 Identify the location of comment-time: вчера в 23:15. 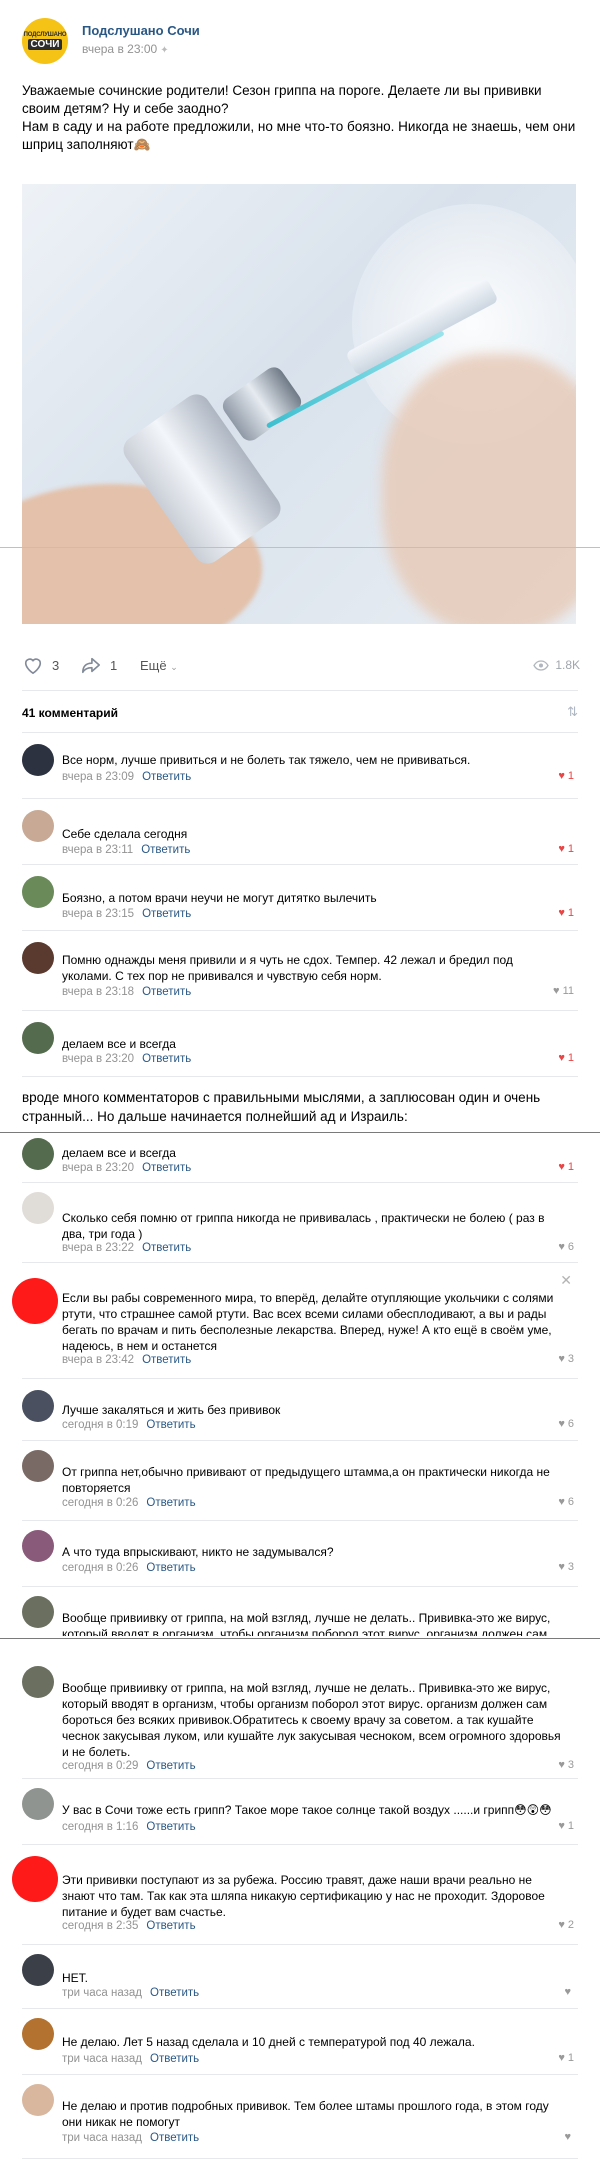
(98, 914).